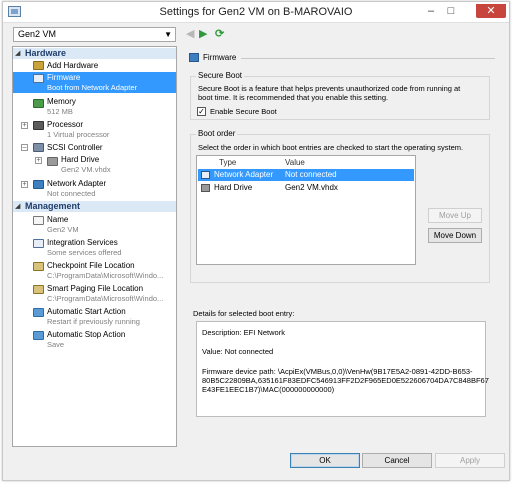 The width and height of the screenshot is (513, 484). I want to click on sidebar-item-sublabel: Some services offered, so click(84, 252).